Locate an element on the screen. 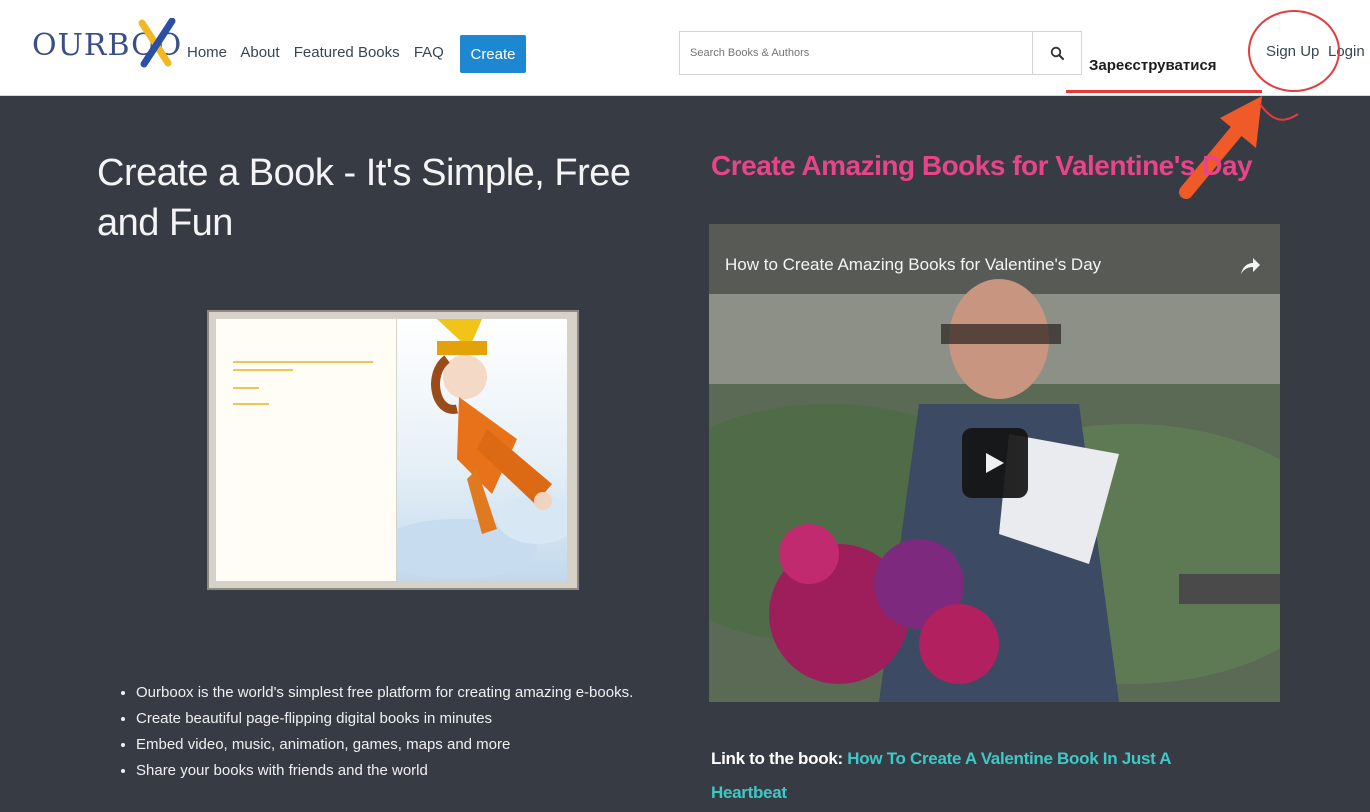 This screenshot has width=1370, height=812. annotation-circle is located at coordinates (1294, 51).